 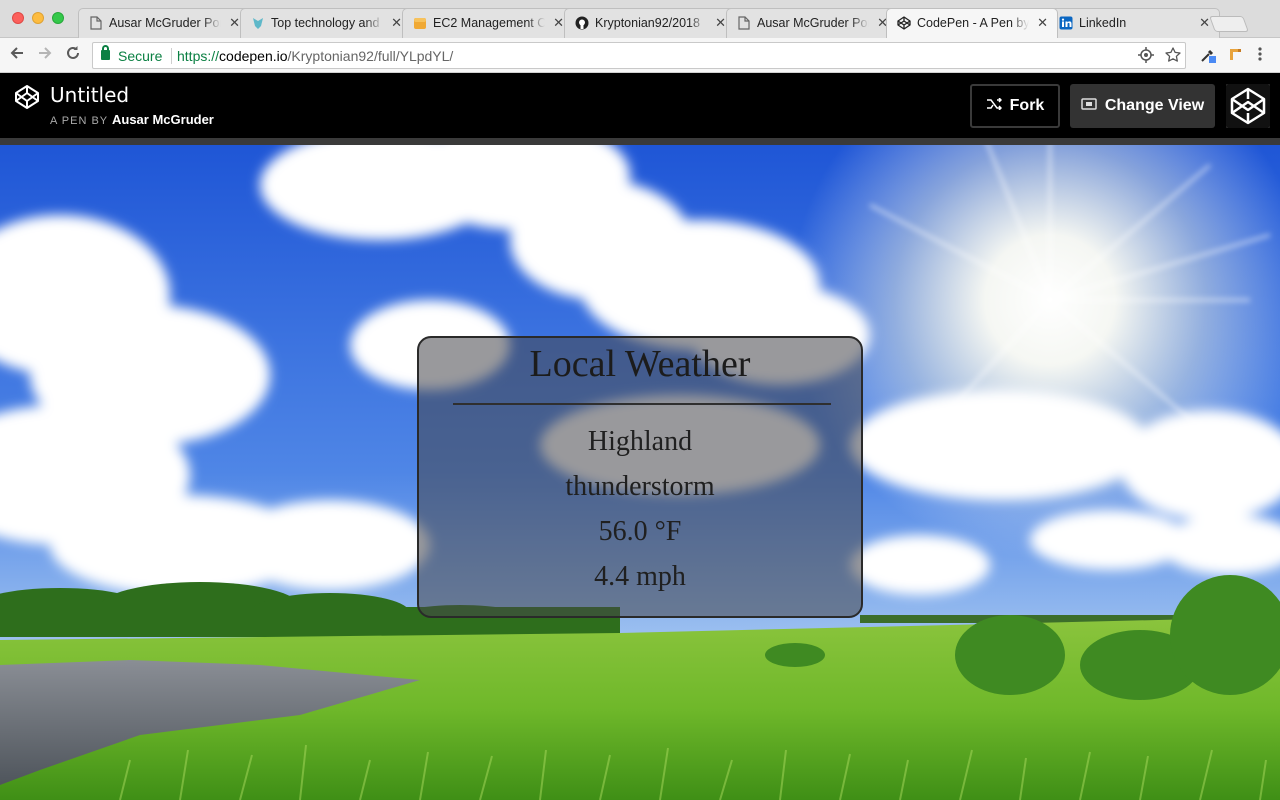 I want to click on codepen-icon, so click(x=904, y=23).